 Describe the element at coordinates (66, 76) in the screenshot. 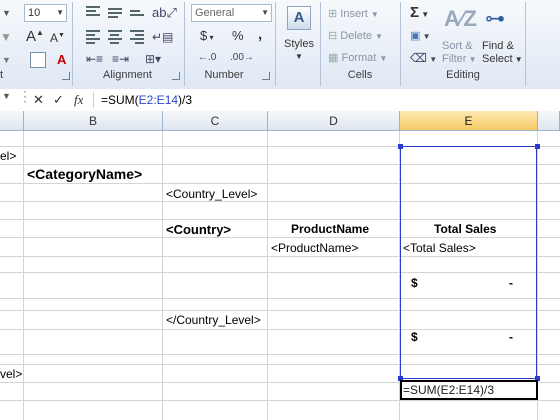

I see `font-dialog-launcher-icon` at that location.